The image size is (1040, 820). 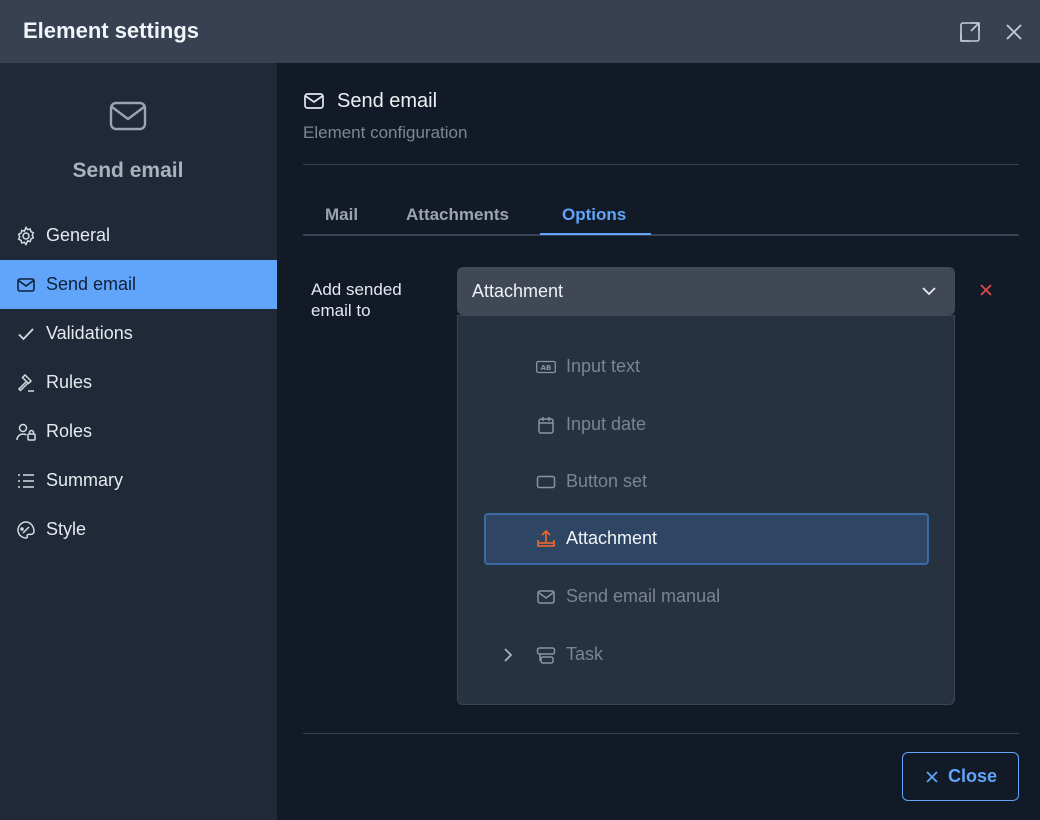 I want to click on check-icon, so click(x=26, y=334).